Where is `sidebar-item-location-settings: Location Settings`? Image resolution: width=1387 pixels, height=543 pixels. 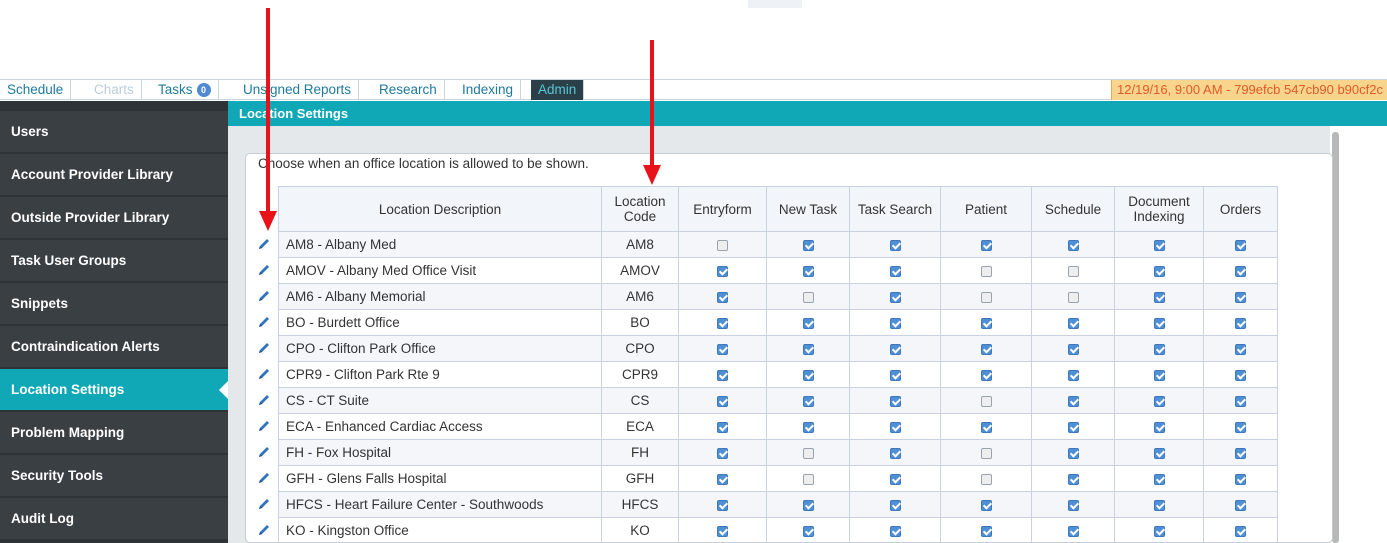 sidebar-item-location-settings: Location Settings is located at coordinates (114, 389).